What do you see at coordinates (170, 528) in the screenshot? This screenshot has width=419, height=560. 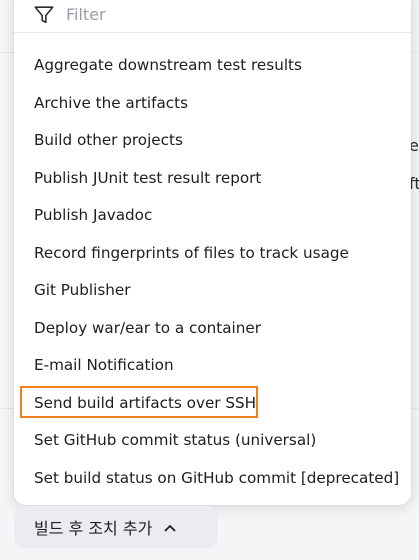 I see `chevron-up-icon` at bounding box center [170, 528].